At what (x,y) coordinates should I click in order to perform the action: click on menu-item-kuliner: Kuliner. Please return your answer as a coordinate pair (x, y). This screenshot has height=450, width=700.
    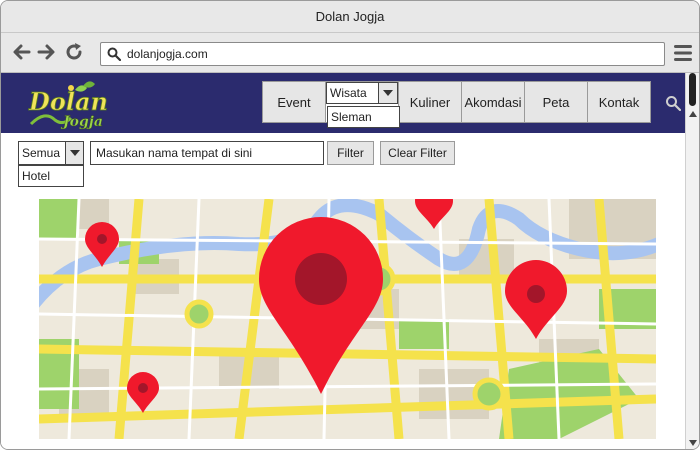
    Looking at the image, I should click on (430, 102).